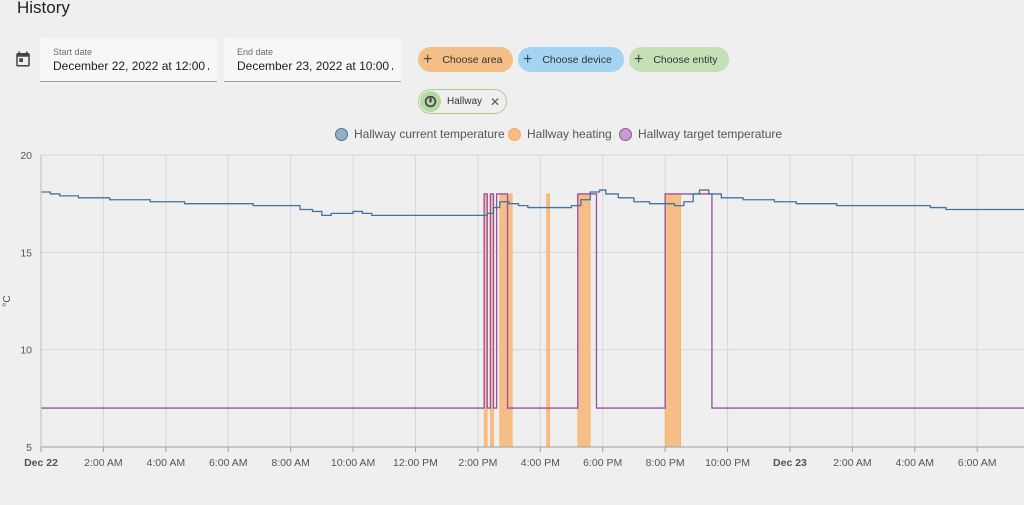 Image resolution: width=1024 pixels, height=505 pixels. I want to click on x-tick-label: 6:00 PM, so click(602, 463).